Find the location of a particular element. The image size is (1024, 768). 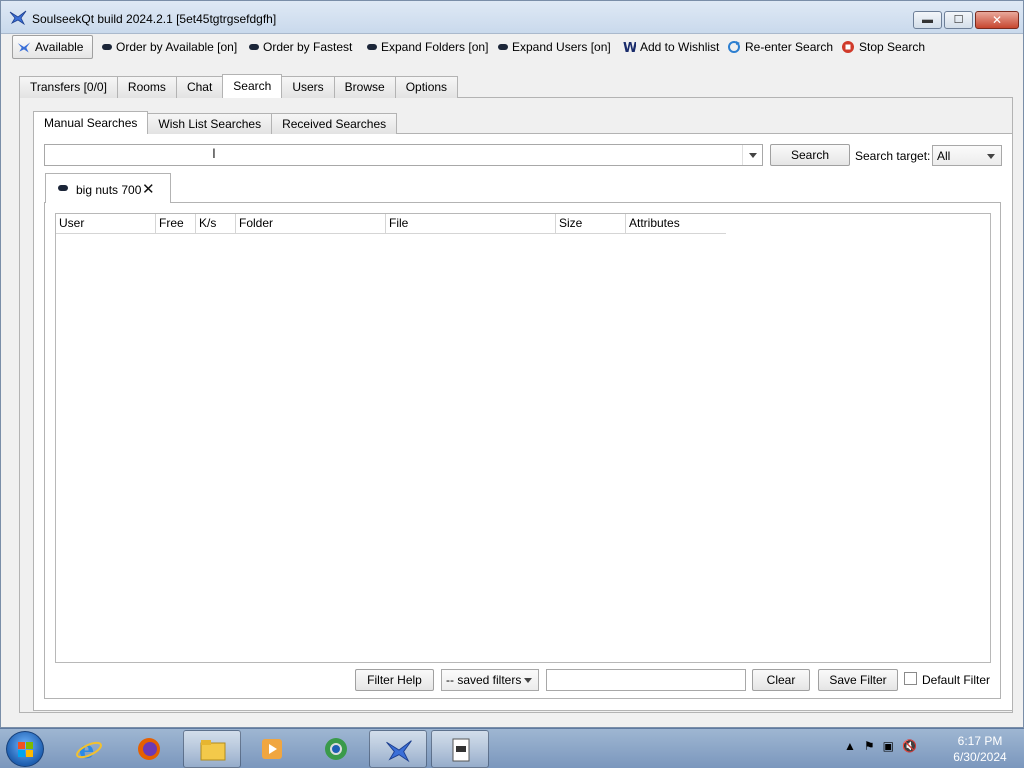

tab-received-searches: Received Searches is located at coordinates (334, 123).